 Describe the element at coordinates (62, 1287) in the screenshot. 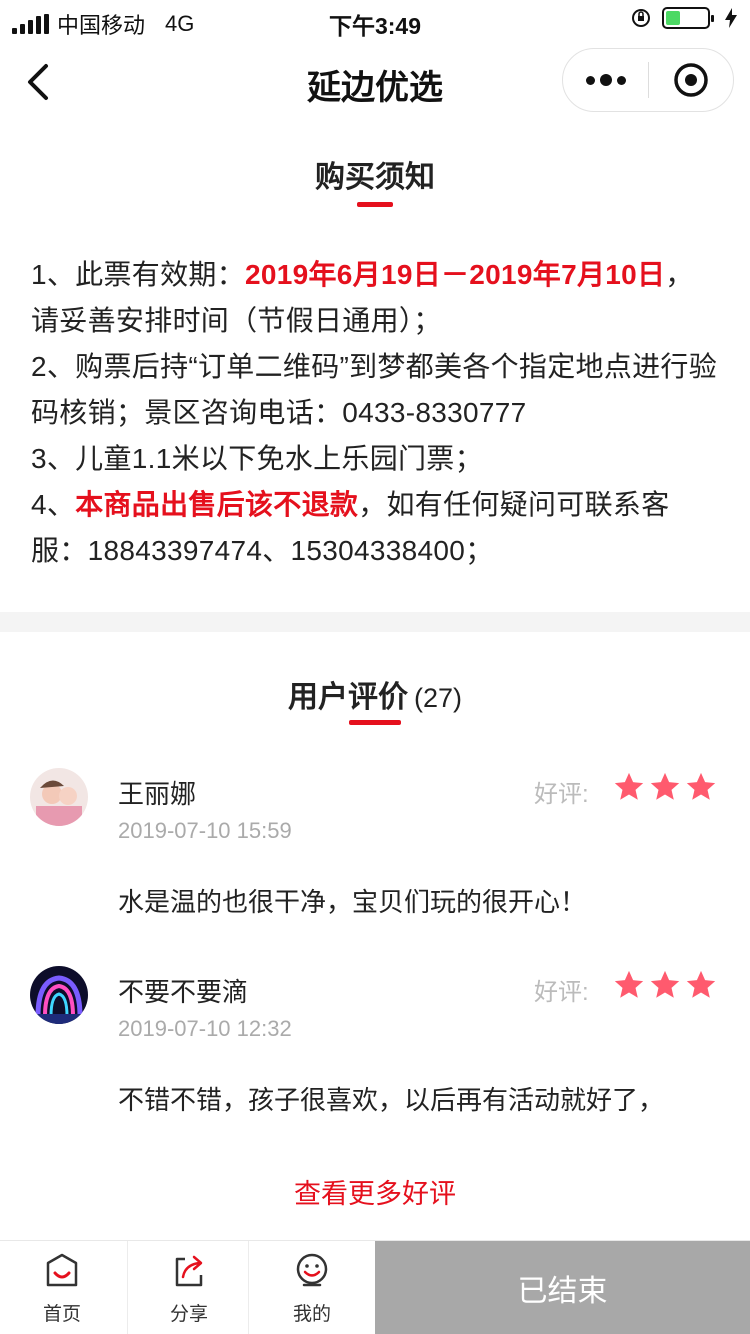

I see `tab-home: 首页` at that location.